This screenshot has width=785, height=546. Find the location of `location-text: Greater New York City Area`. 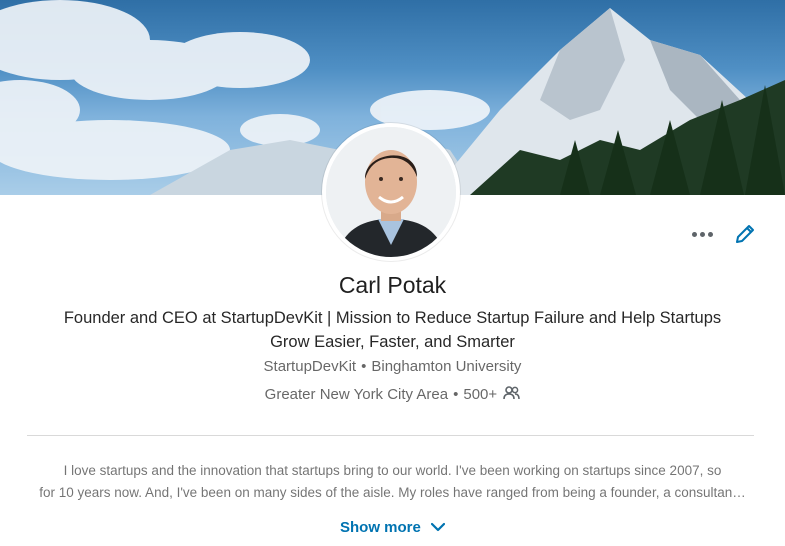

location-text: Greater New York City Area is located at coordinates (356, 394).